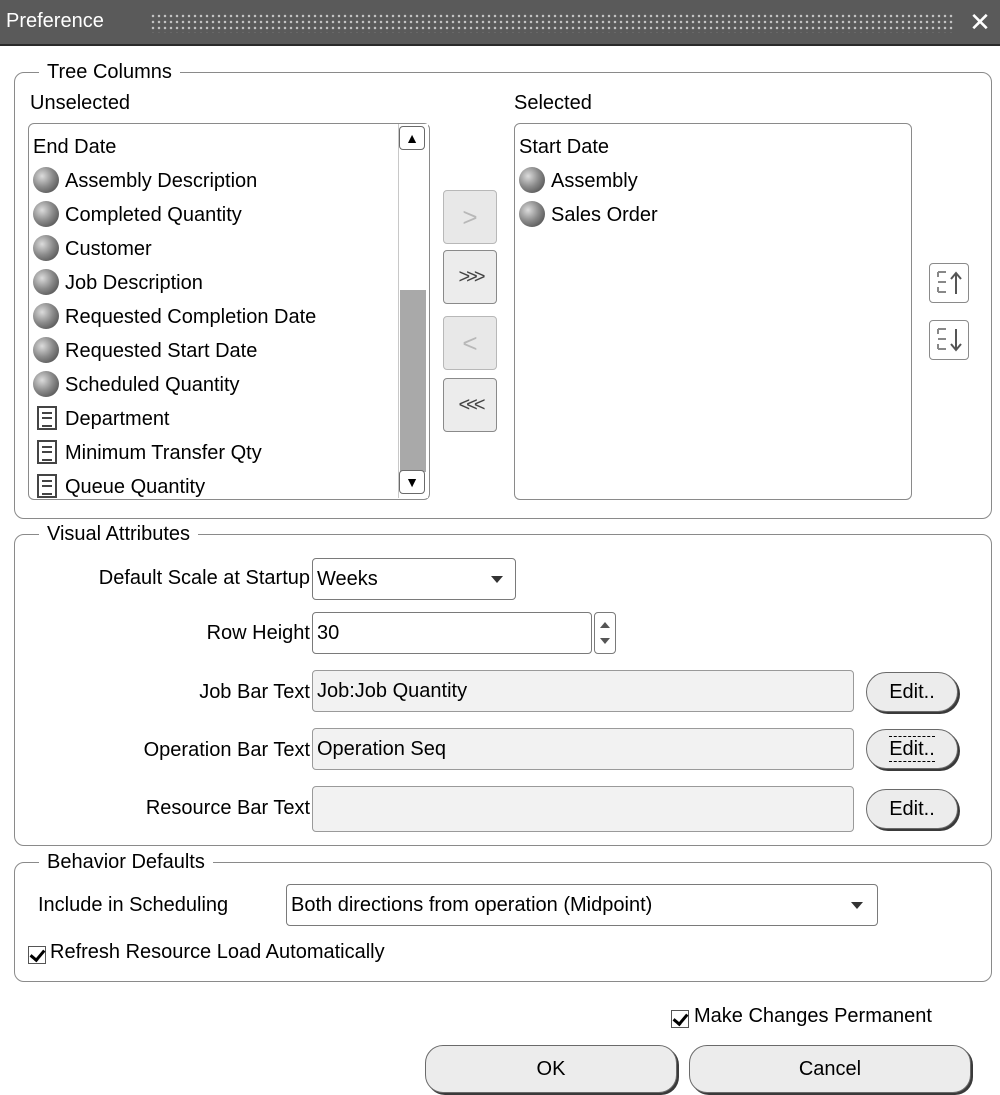 The image size is (1000, 1095). I want to click on resource-bar-text-label: Resource Bar Text, so click(227, 808).